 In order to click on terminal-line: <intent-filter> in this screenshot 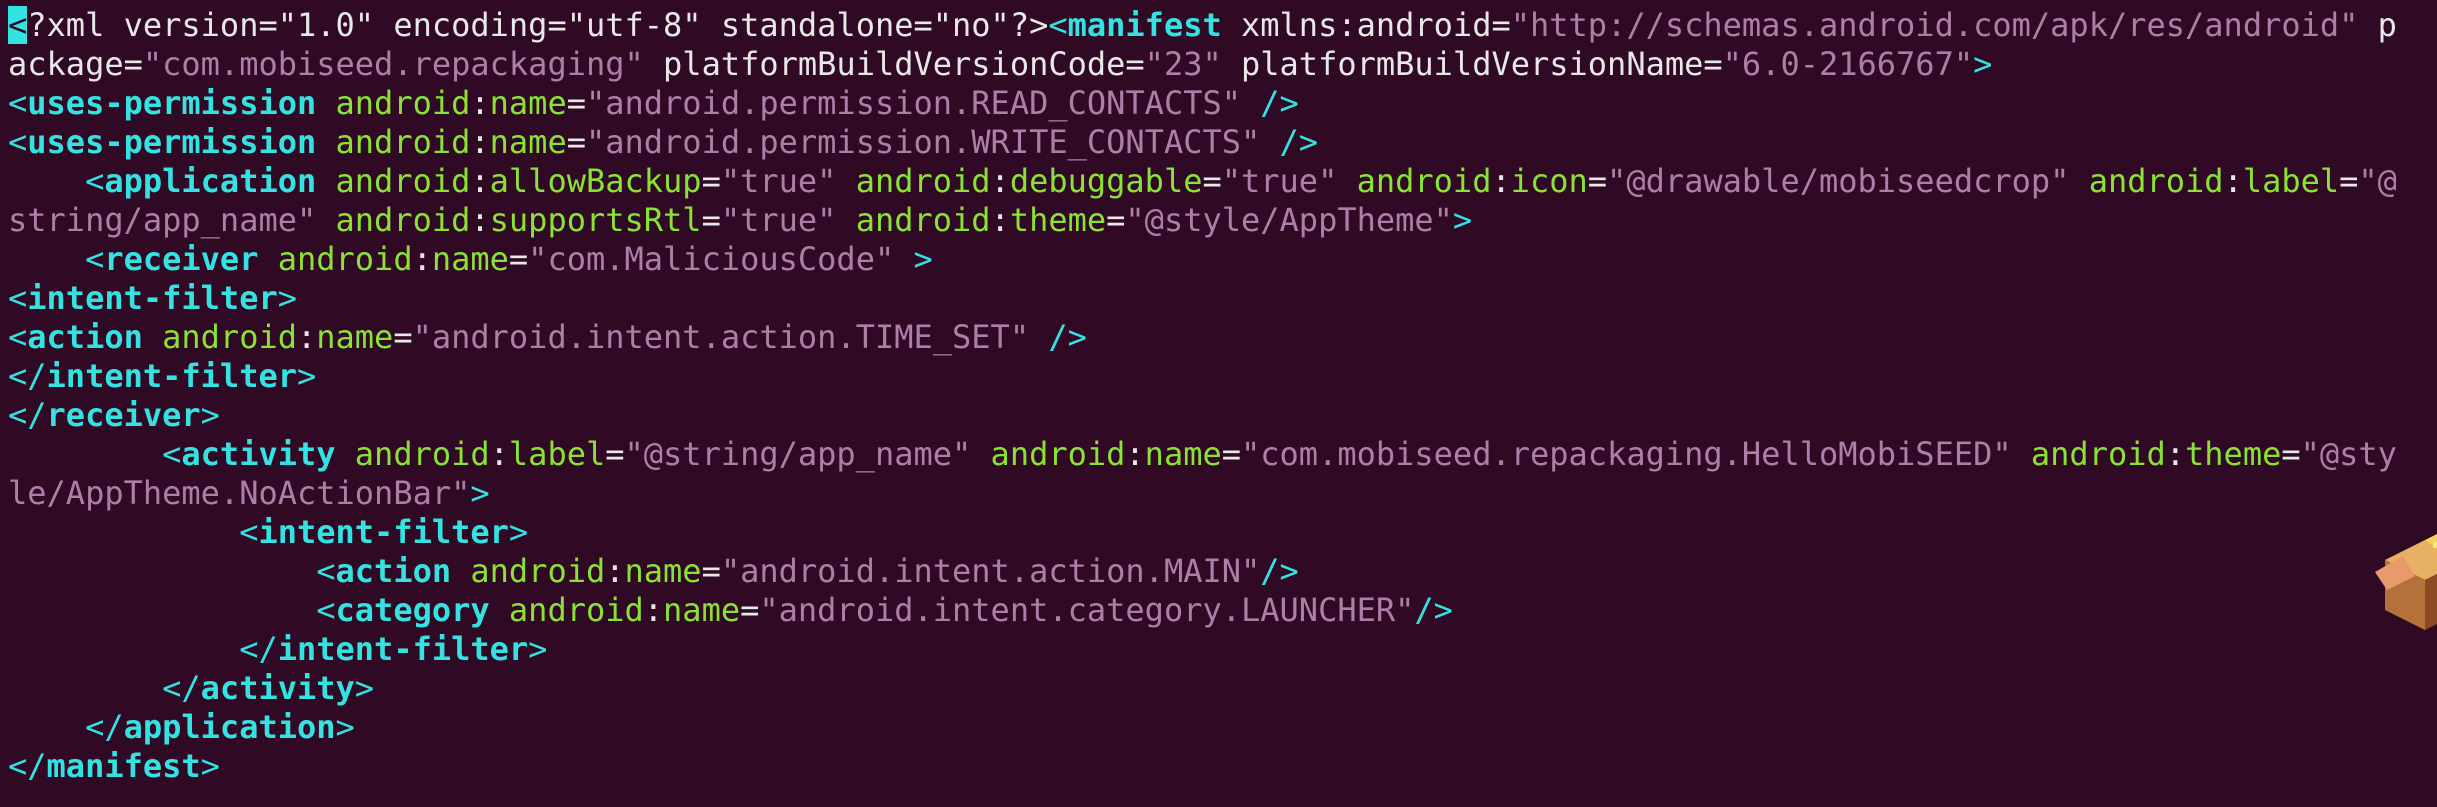, I will do `click(1202, 532)`.